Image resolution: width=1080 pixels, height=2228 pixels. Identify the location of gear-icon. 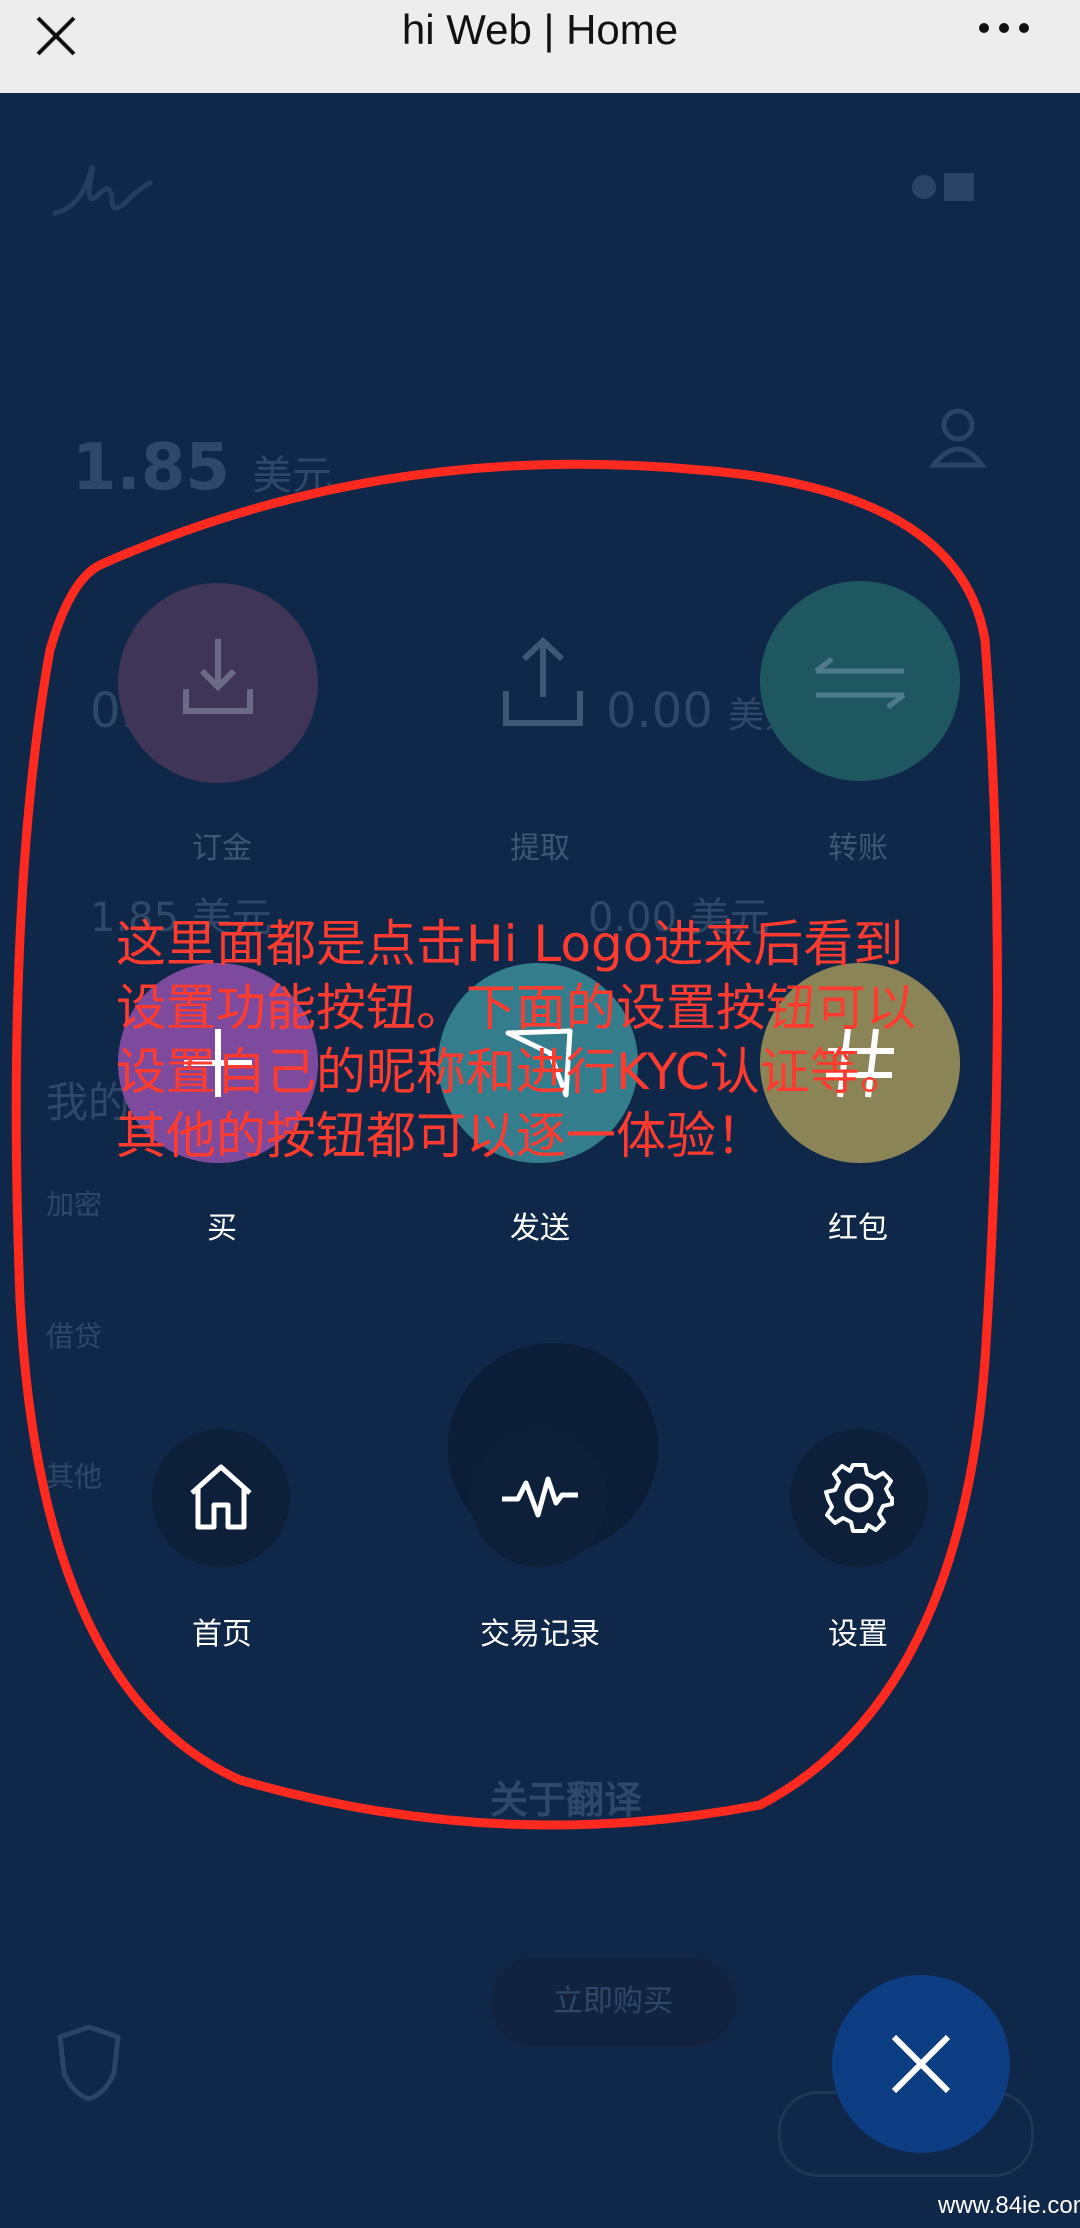
(859, 1498).